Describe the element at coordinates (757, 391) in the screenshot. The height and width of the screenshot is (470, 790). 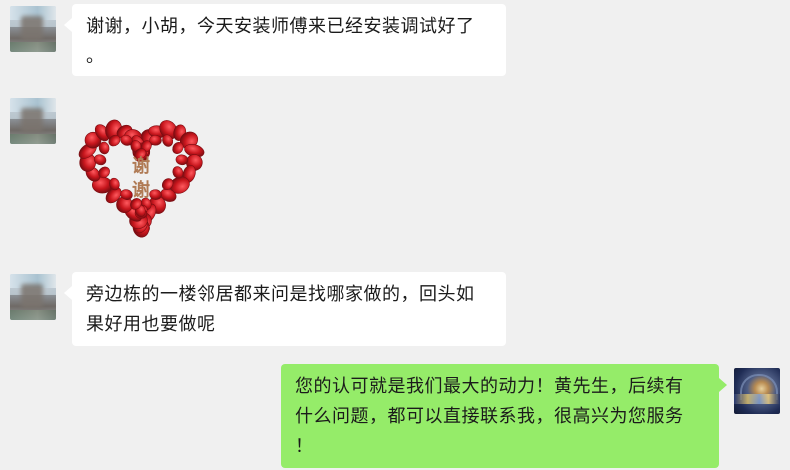
I see `user-avatar` at that location.